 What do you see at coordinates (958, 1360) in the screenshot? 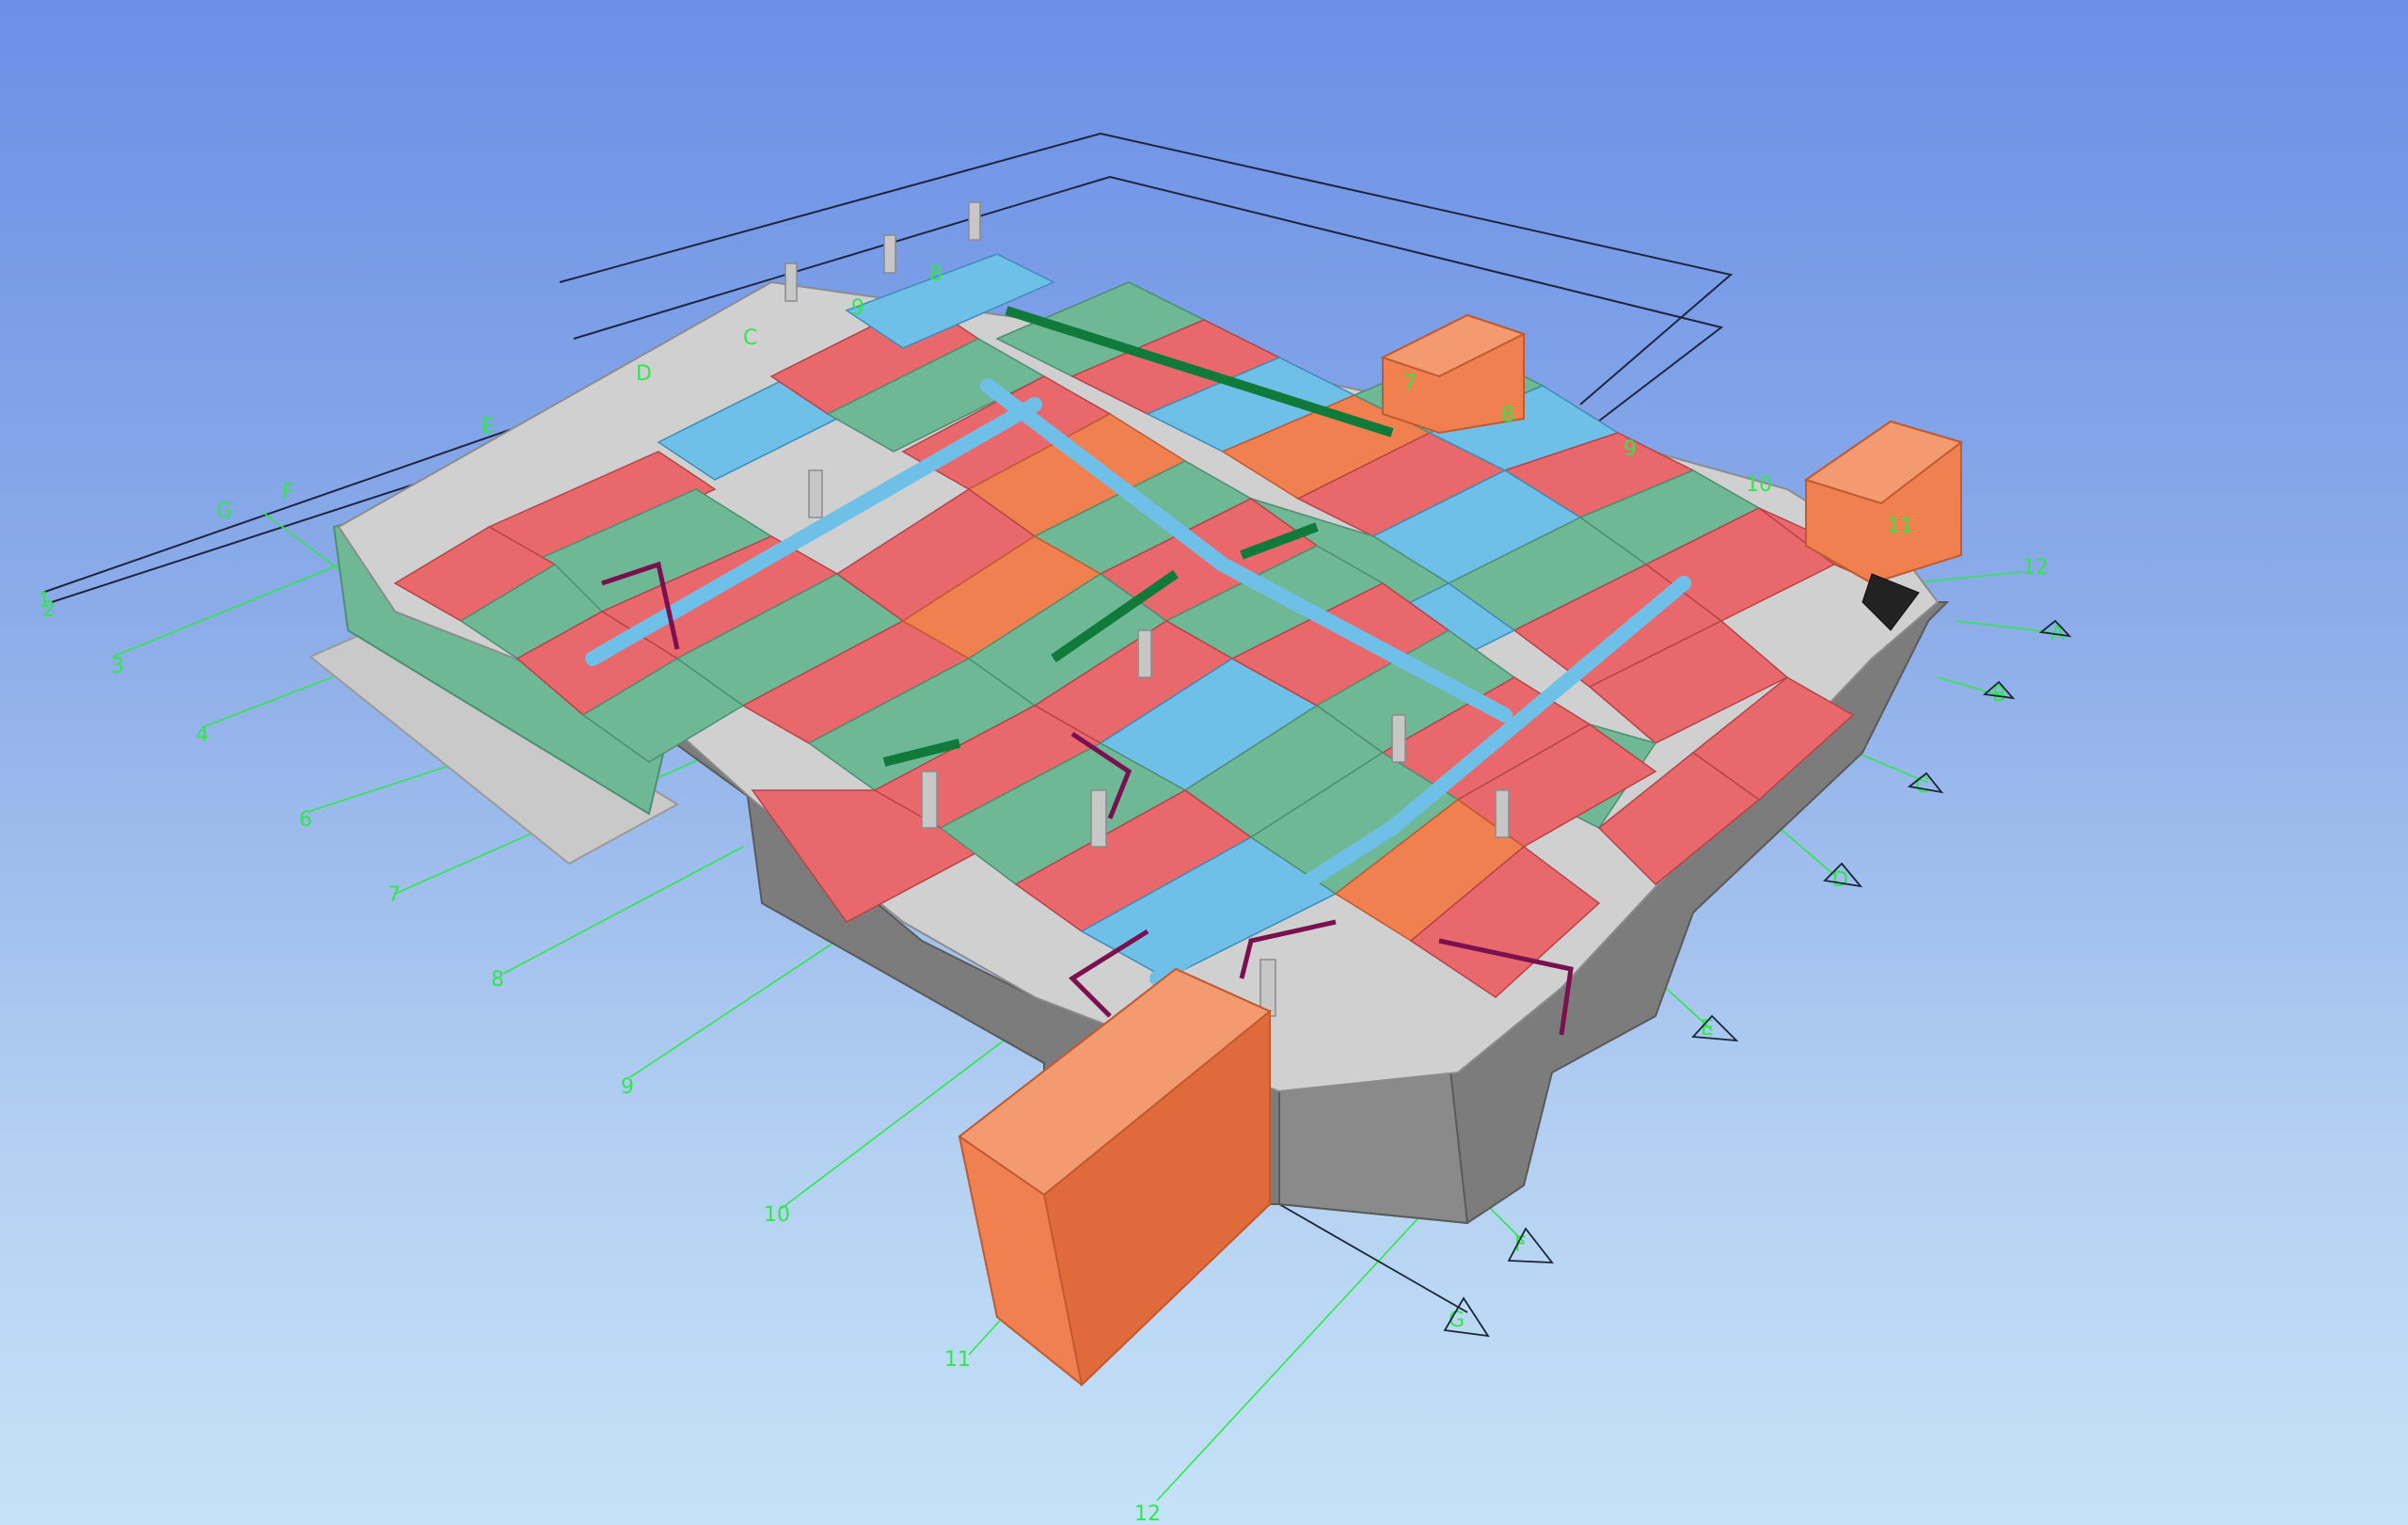
I see `grid-label-11: 11` at bounding box center [958, 1360].